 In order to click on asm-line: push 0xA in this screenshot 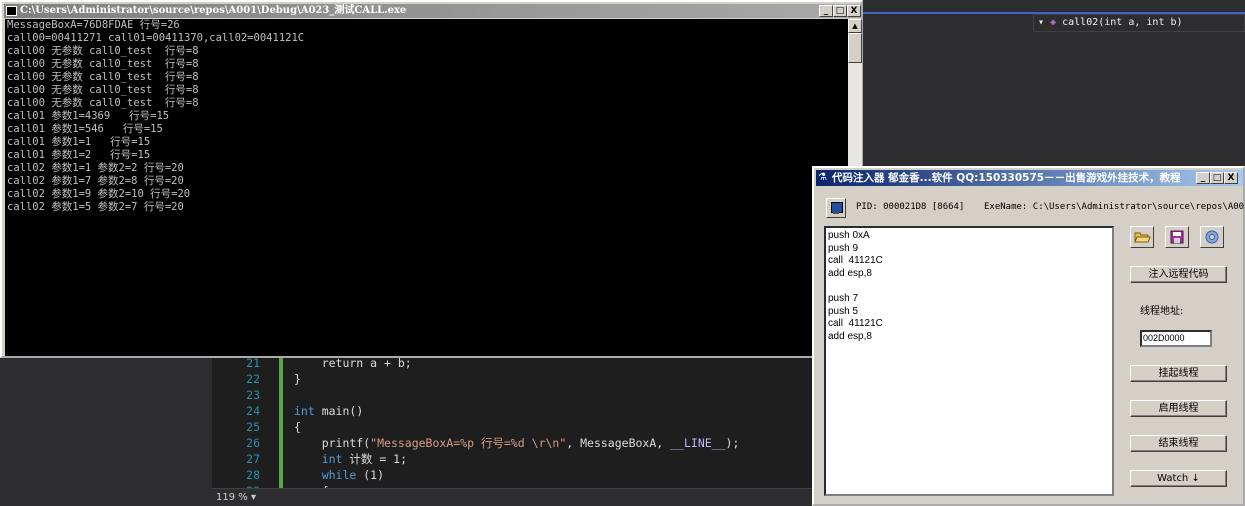, I will do `click(849, 235)`.